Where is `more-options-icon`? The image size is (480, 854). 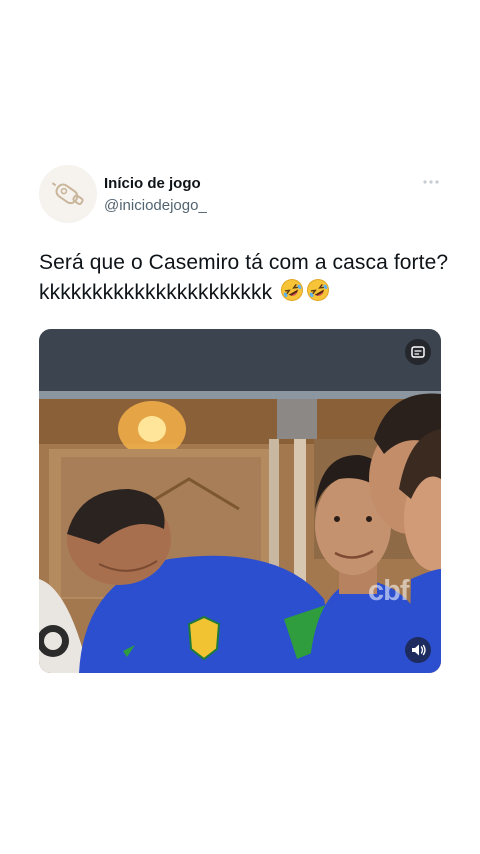
more-options-icon is located at coordinates (431, 182).